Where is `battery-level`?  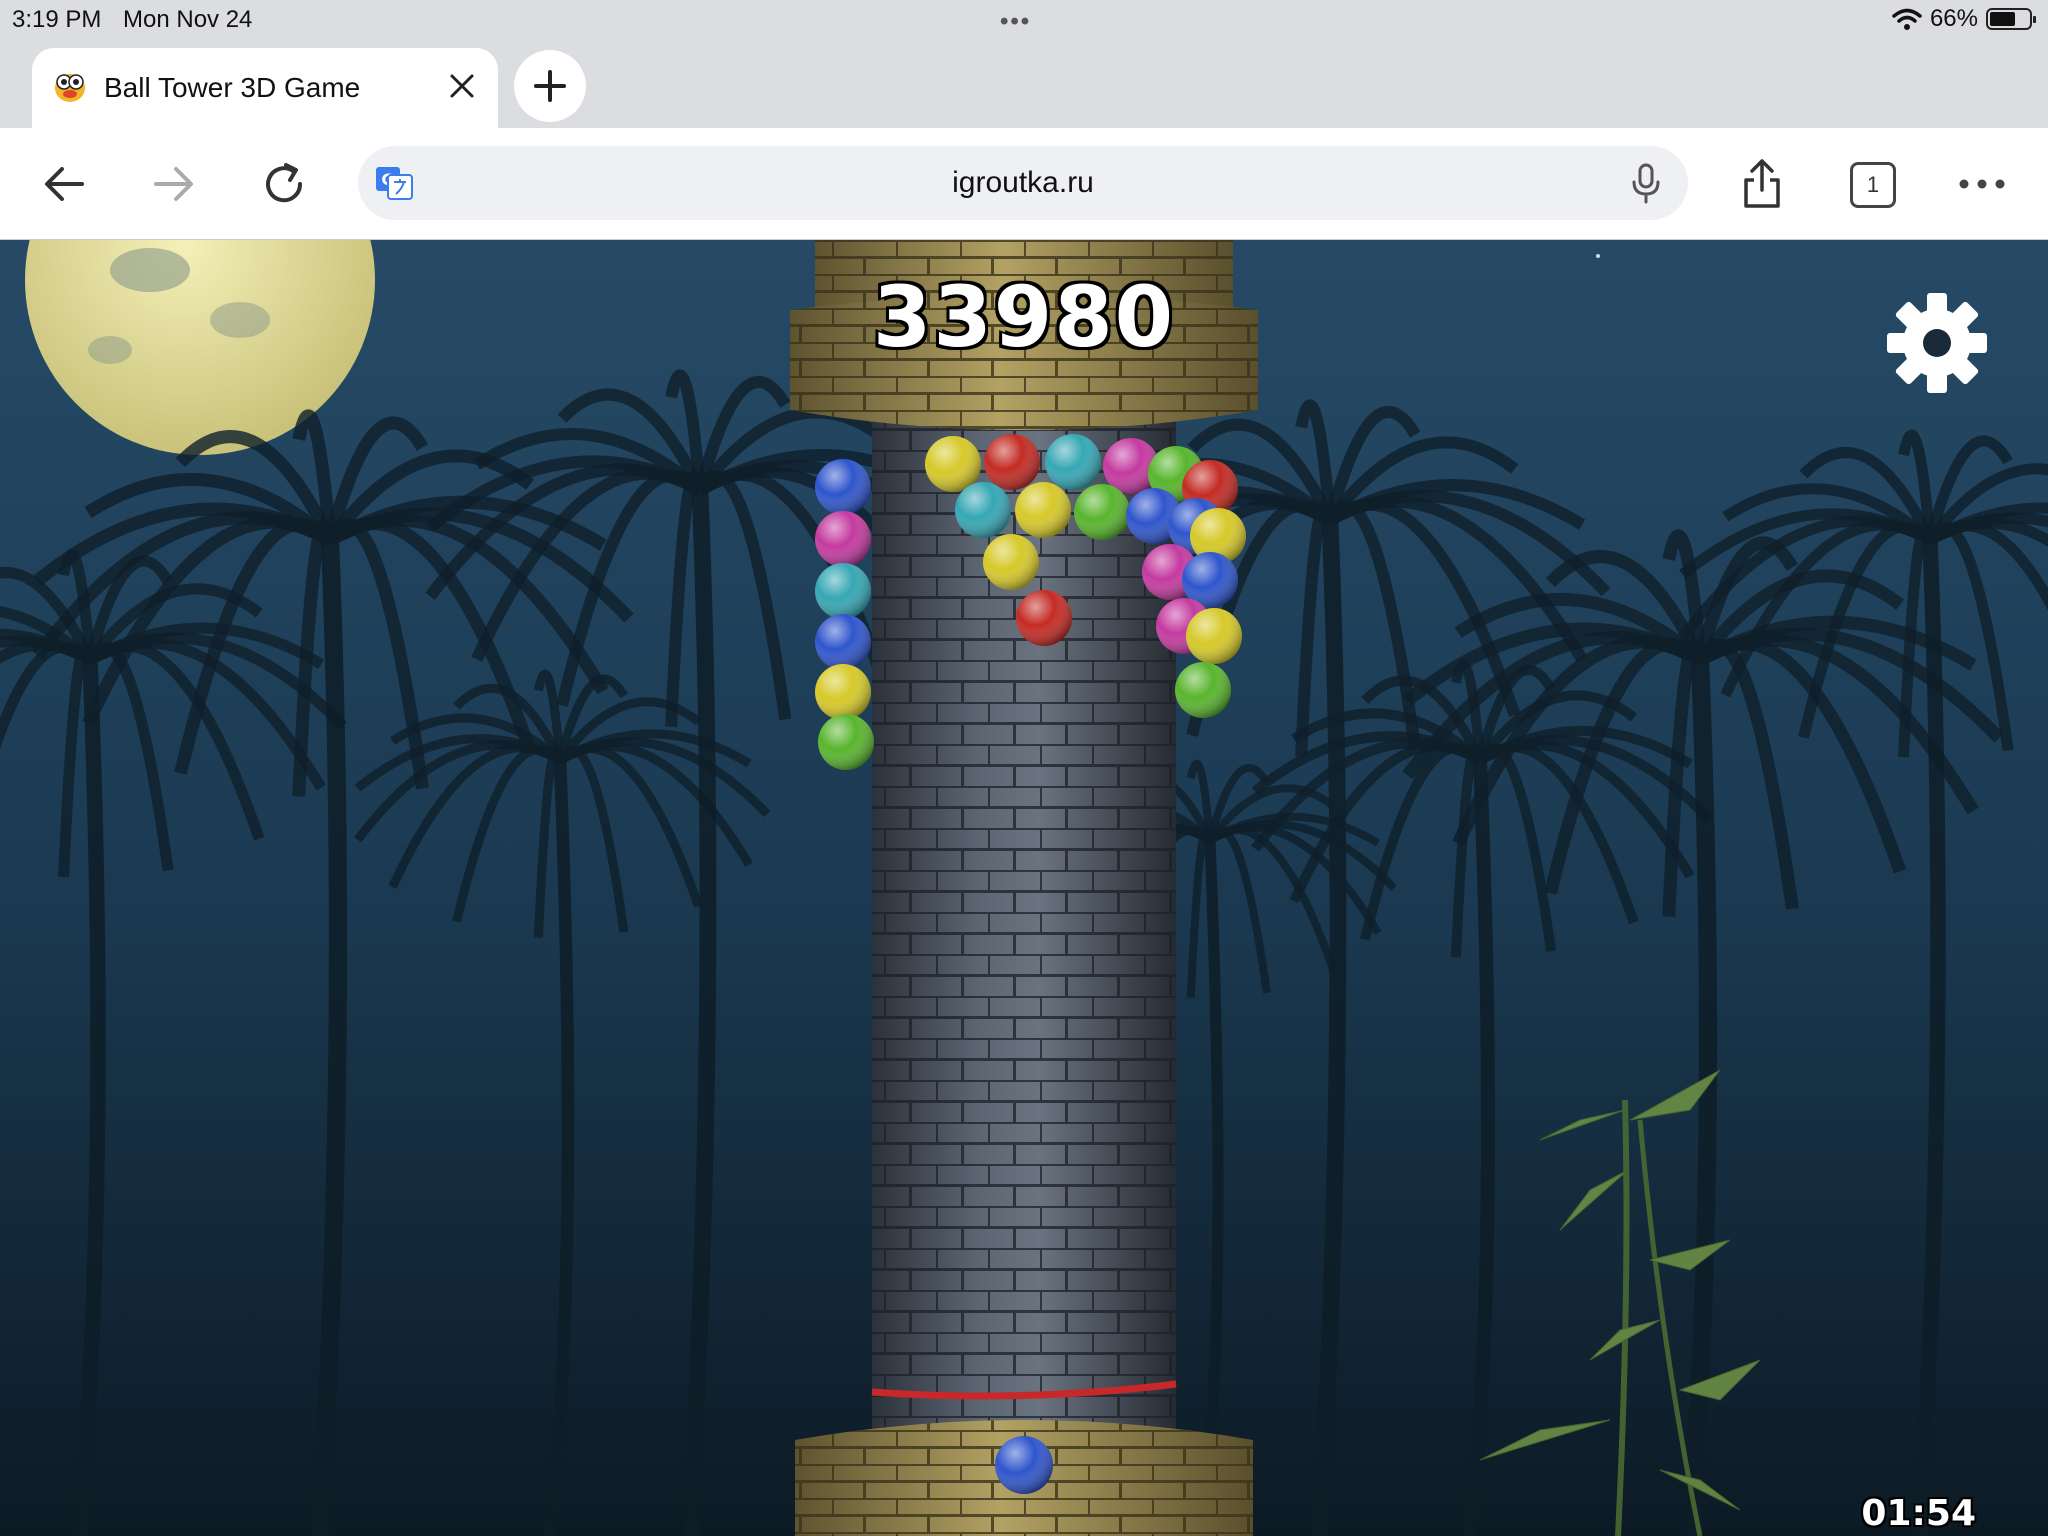 battery-level is located at coordinates (2003, 19).